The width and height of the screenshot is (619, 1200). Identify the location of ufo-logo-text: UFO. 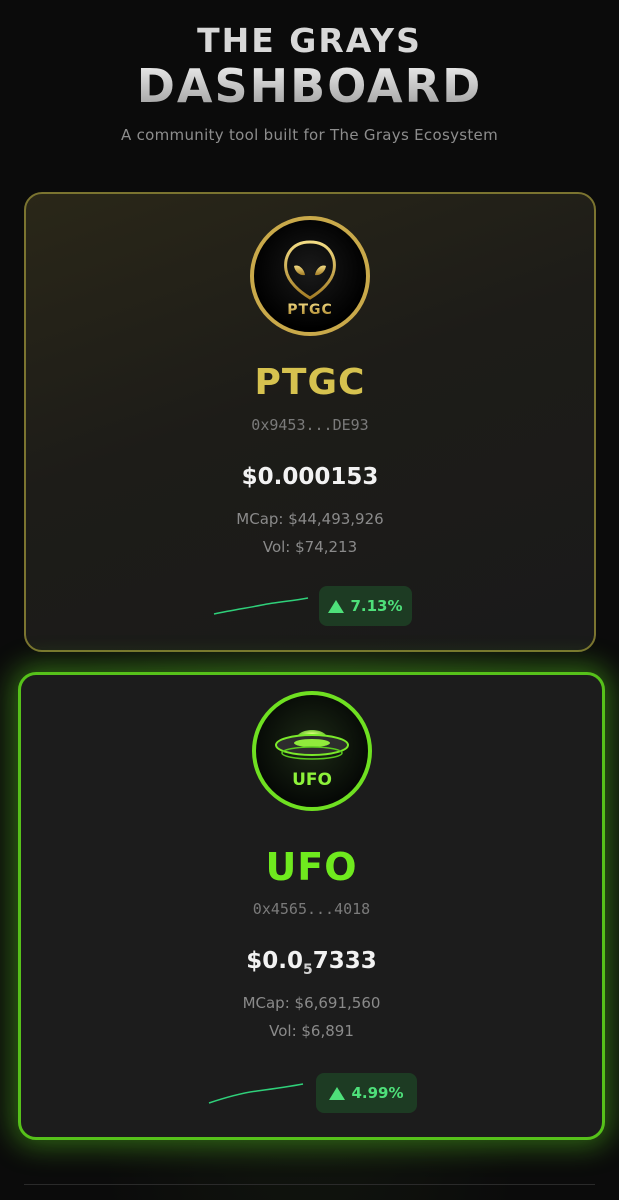
(312, 780).